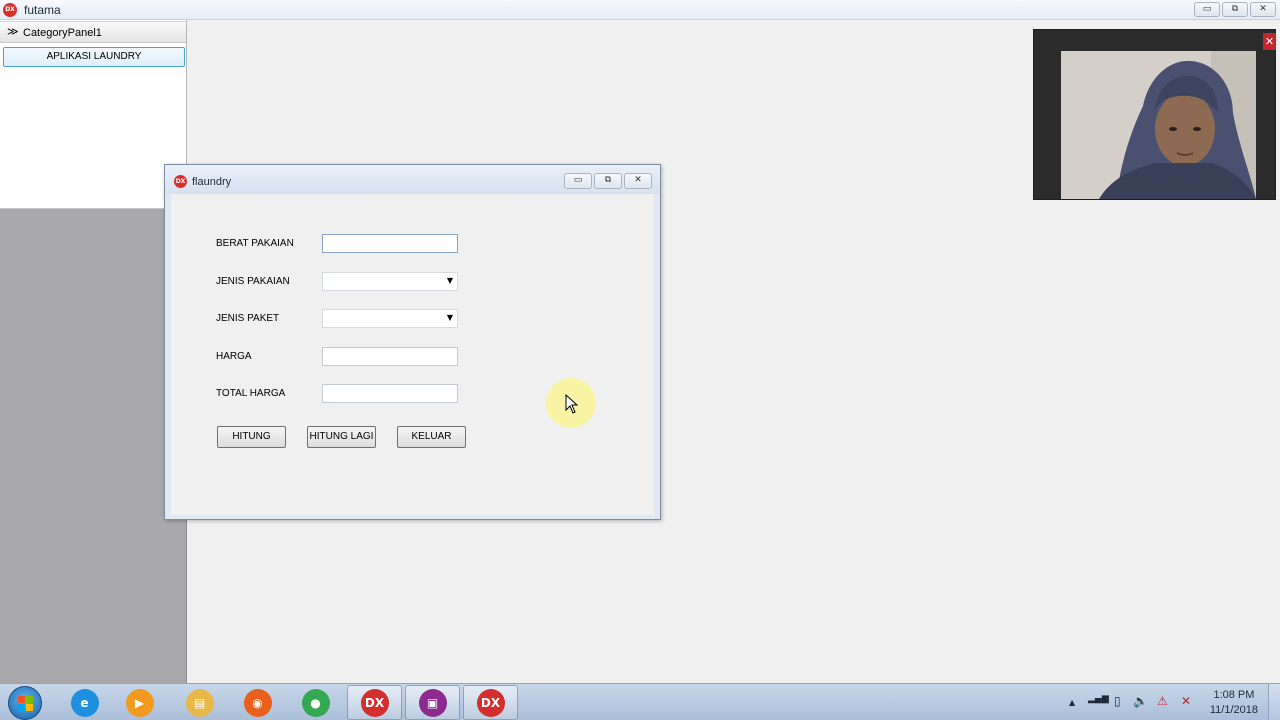 This screenshot has width=1280, height=720. I want to click on category-panel-header: ≫ CategoryPanel1, so click(93, 32).